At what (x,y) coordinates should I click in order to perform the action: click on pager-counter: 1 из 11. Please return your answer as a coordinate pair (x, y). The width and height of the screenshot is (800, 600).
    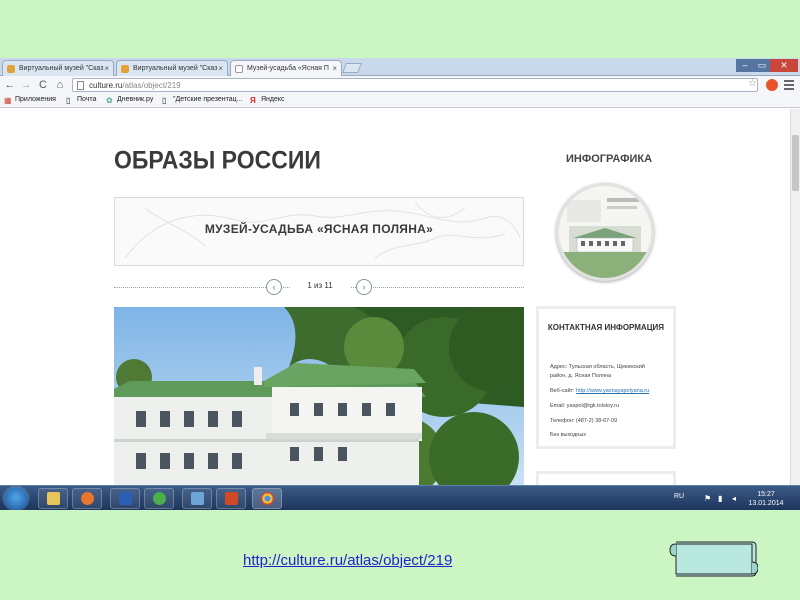
    Looking at the image, I should click on (320, 285).